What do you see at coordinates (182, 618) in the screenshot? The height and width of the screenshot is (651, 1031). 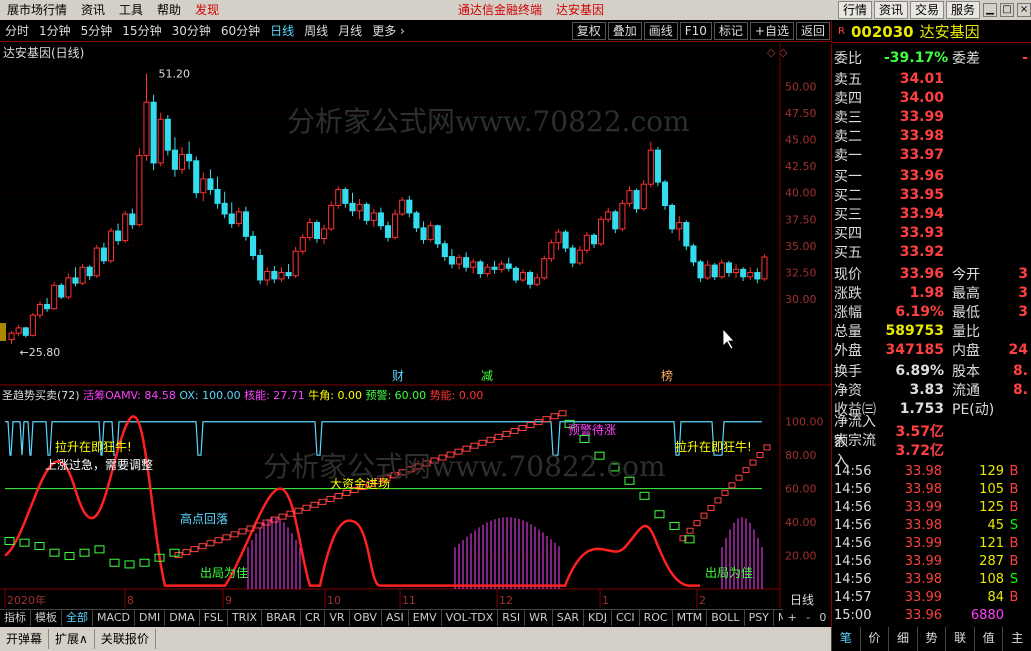 I see `indicator-tab: DMA` at bounding box center [182, 618].